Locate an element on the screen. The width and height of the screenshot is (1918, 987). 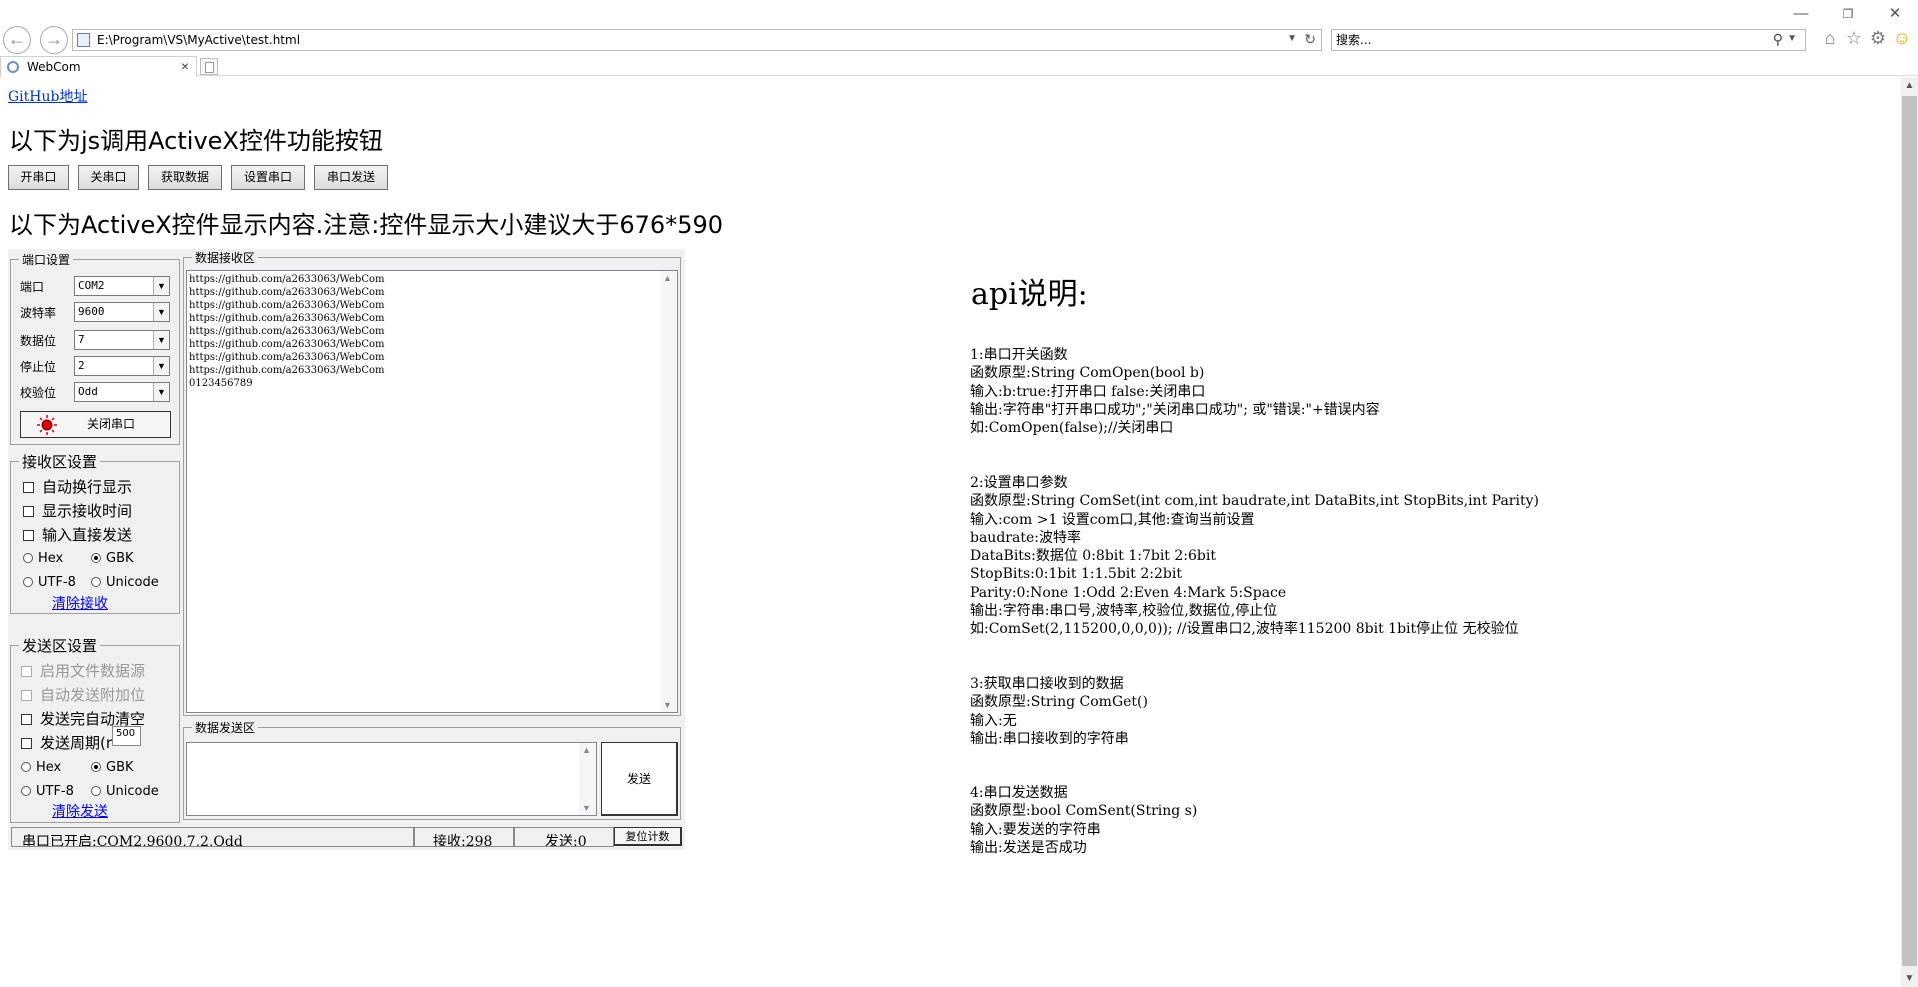
group-title: 数据发送区 is located at coordinates (225, 727).